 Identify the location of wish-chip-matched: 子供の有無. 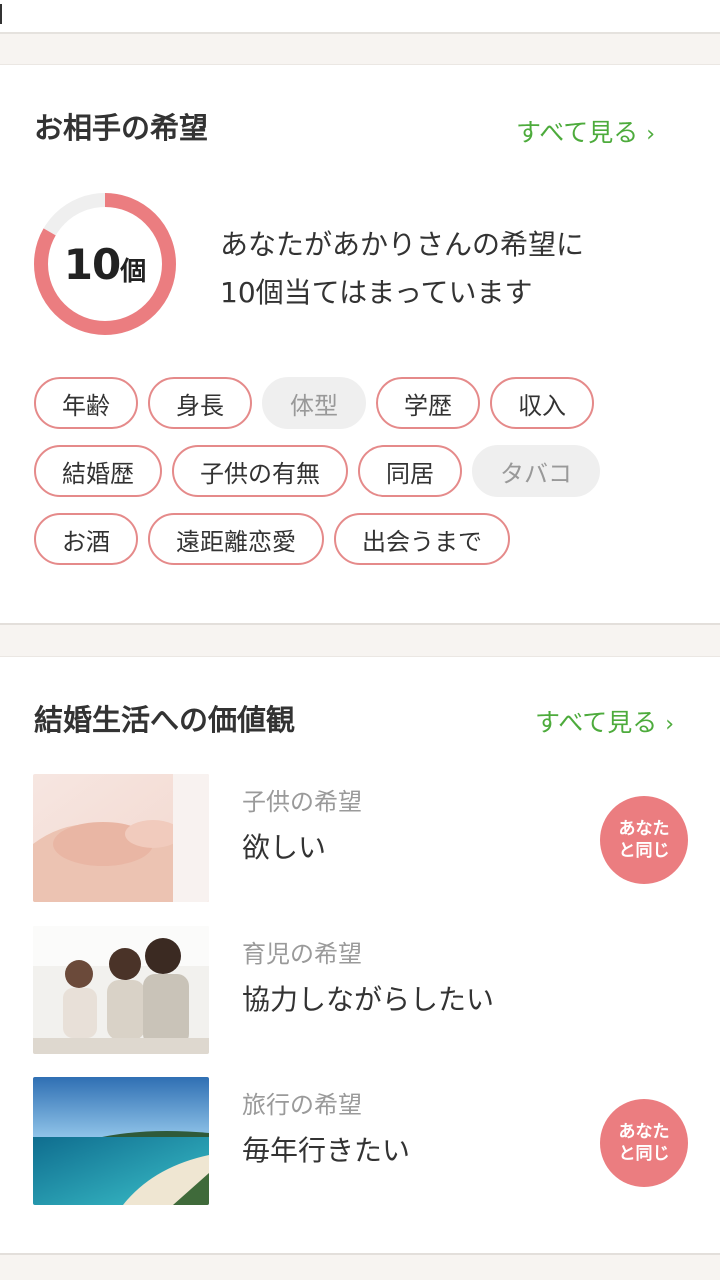
(260, 471).